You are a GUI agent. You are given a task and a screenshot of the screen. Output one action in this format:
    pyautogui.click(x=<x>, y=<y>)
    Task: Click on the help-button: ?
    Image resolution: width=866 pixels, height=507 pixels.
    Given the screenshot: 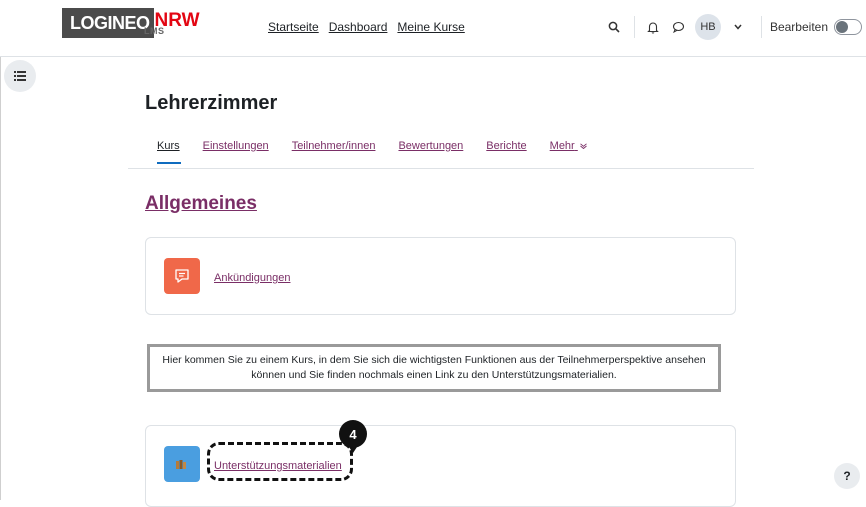 What is the action you would take?
    pyautogui.click(x=847, y=476)
    